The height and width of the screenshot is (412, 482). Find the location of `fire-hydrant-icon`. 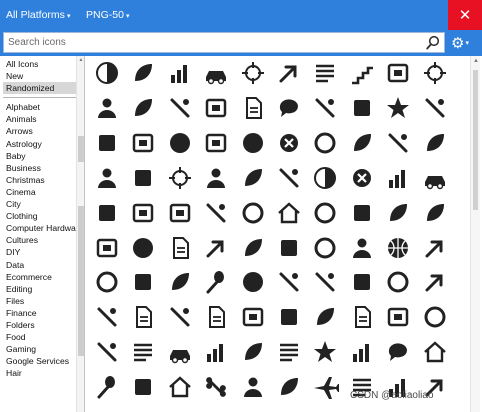

fire-hydrant-icon is located at coordinates (362, 282).